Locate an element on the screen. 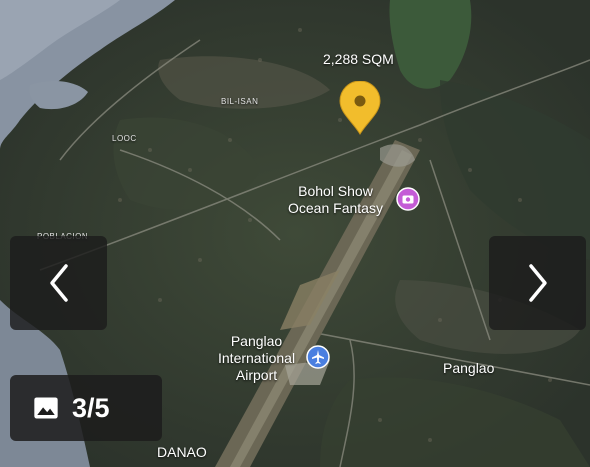 This screenshot has height=467, width=590. poi-airport-line3: Airport is located at coordinates (256, 375).